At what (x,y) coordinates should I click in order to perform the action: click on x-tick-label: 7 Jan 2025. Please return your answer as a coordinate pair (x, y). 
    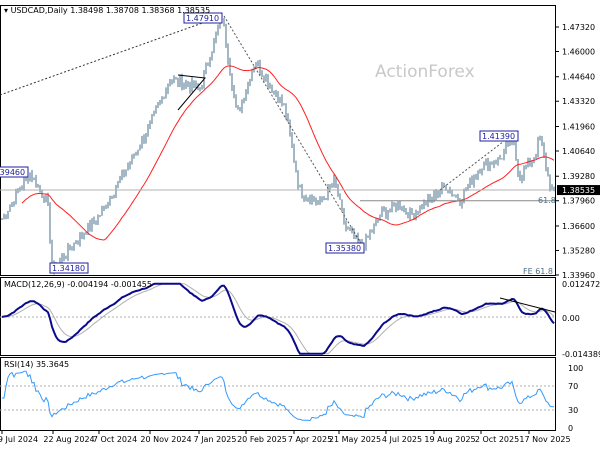
    Looking at the image, I should click on (215, 439).